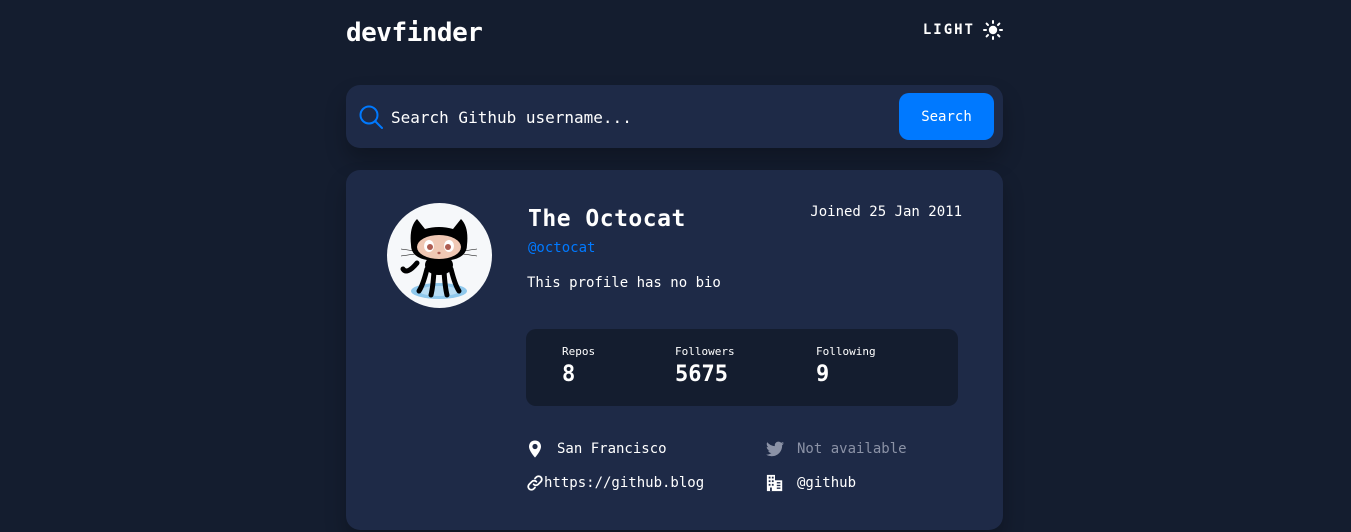  What do you see at coordinates (674, 33) in the screenshot?
I see `header: devfinder LIGHT` at bounding box center [674, 33].